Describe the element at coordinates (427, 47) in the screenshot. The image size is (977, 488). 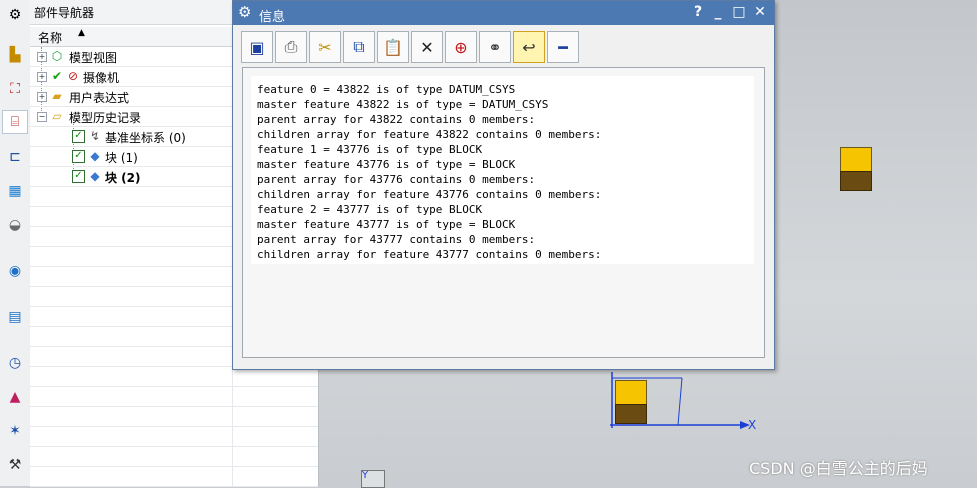
I see `delete-icon: ✕` at that location.